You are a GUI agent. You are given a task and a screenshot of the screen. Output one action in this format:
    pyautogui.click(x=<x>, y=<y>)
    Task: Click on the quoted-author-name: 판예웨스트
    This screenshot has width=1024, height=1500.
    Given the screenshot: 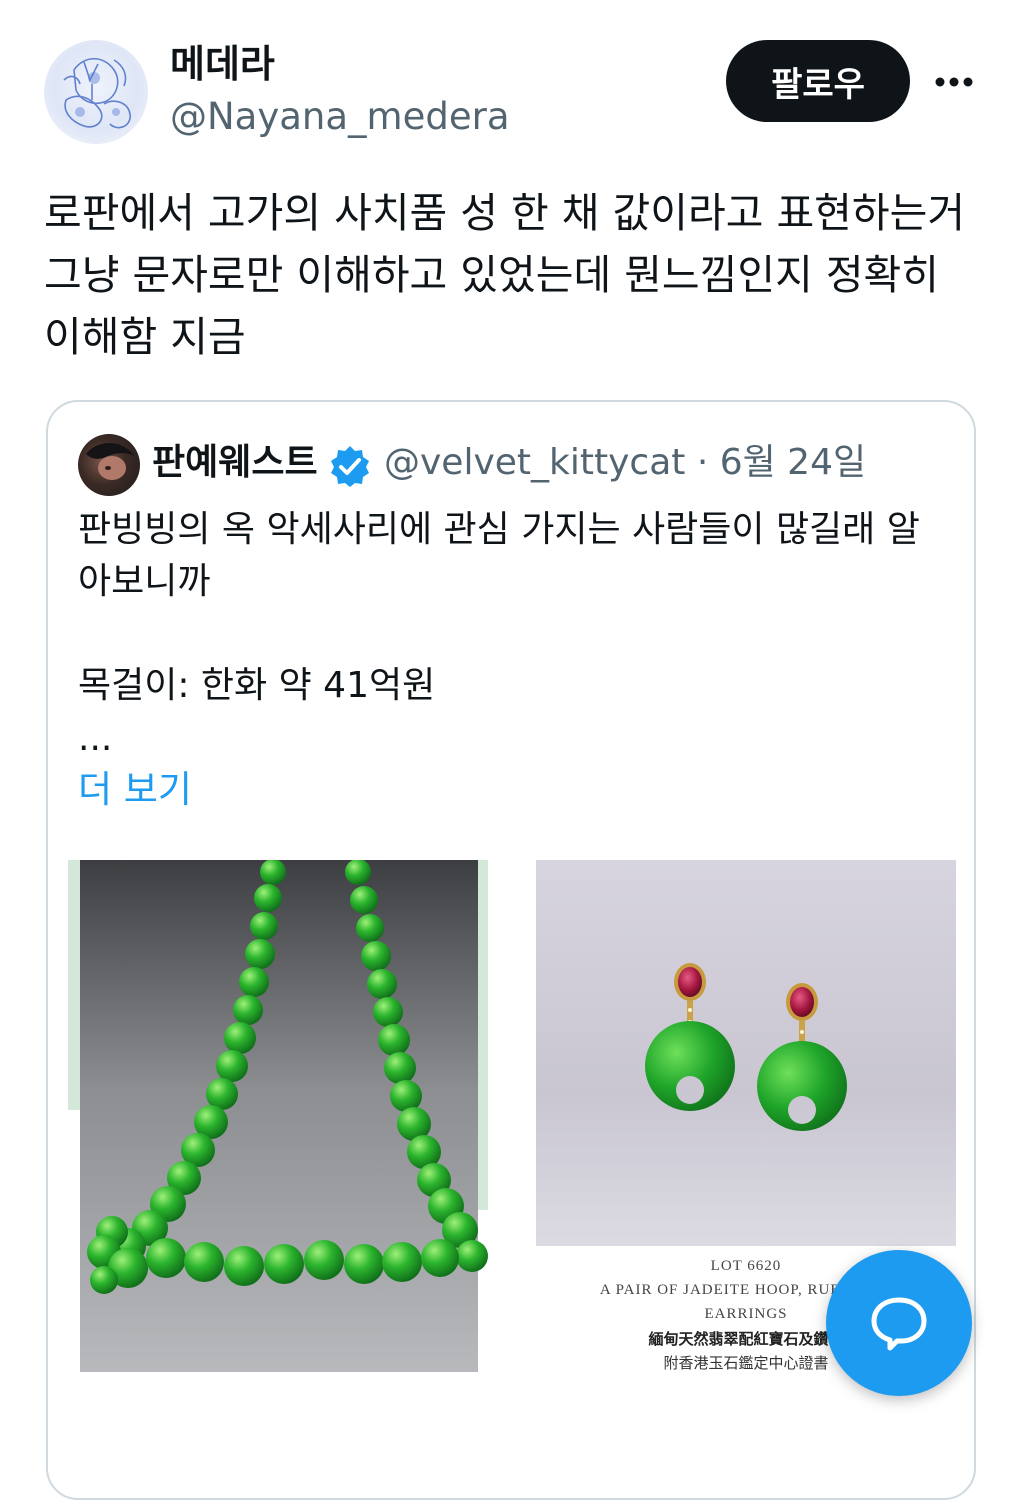 What is the action you would take?
    pyautogui.click(x=235, y=463)
    